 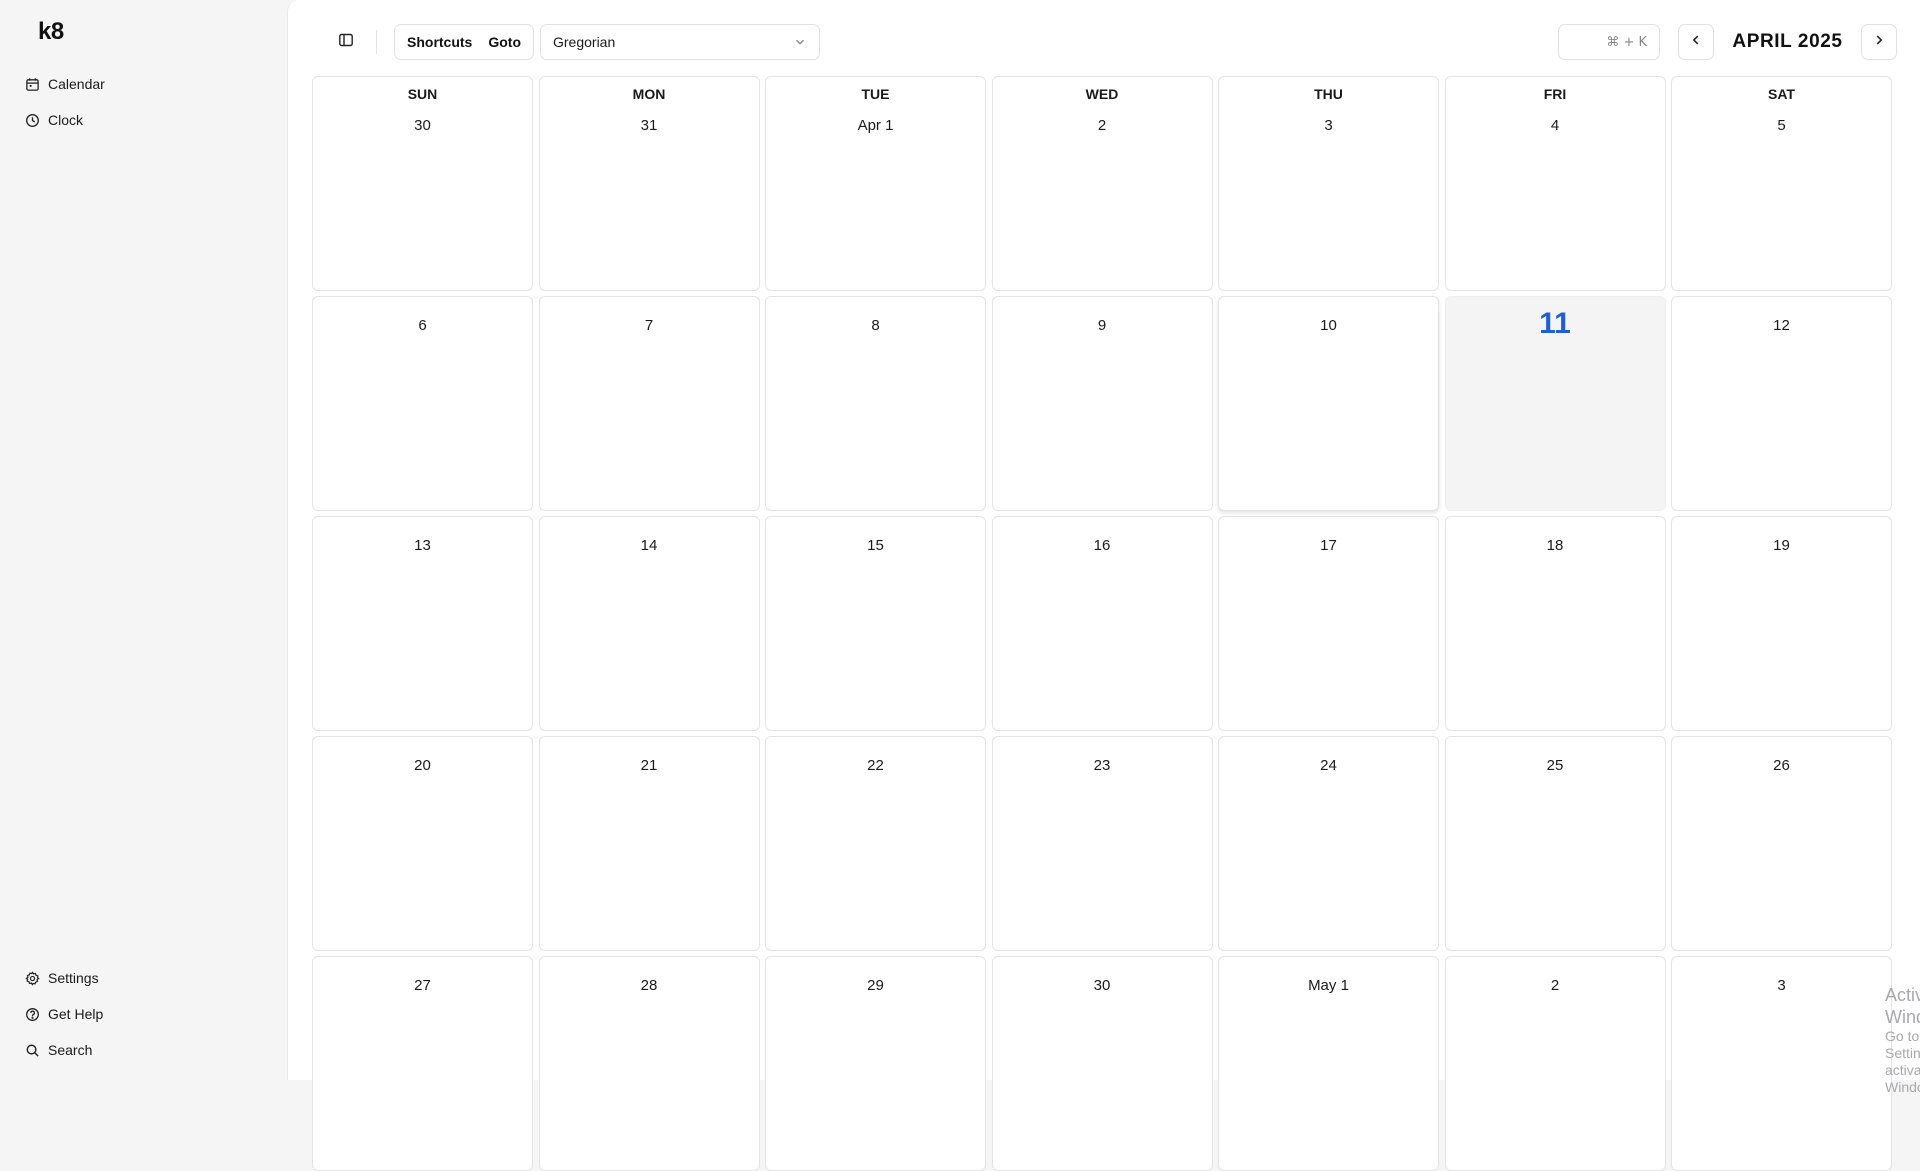 I want to click on chevron-left-icon, so click(x=1696, y=42).